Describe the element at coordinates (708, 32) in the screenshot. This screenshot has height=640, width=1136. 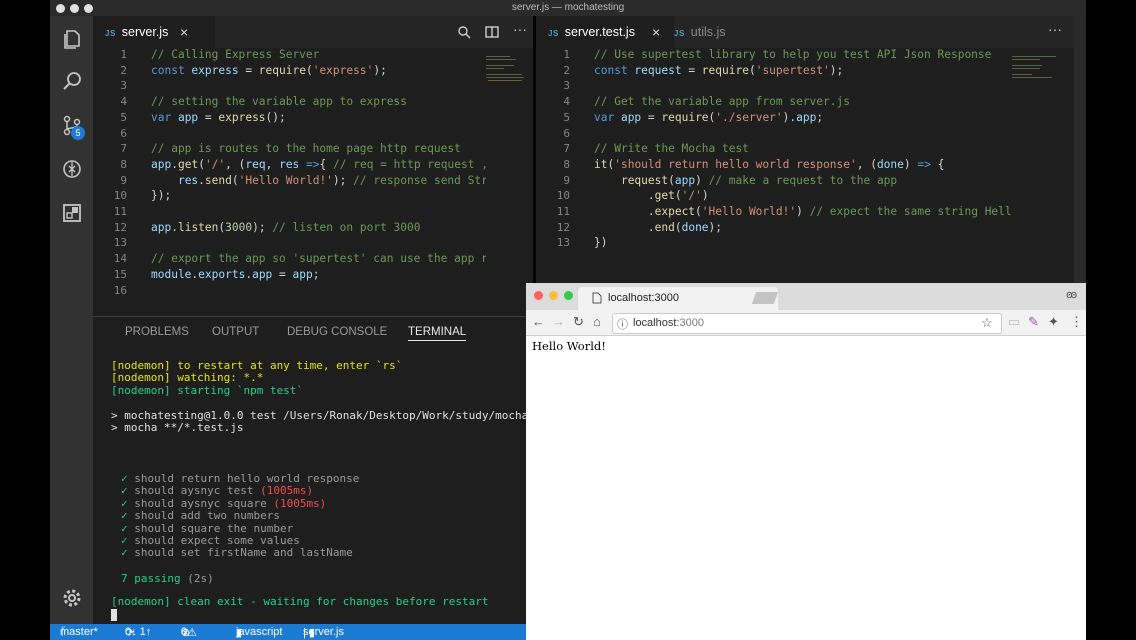
I see `tab-label: utils.js` at that location.